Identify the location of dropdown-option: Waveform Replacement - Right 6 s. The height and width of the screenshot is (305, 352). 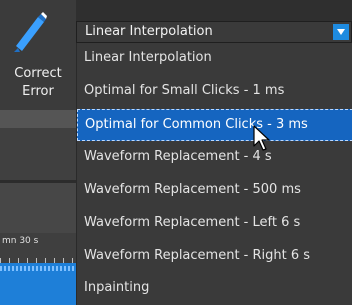
(214, 257).